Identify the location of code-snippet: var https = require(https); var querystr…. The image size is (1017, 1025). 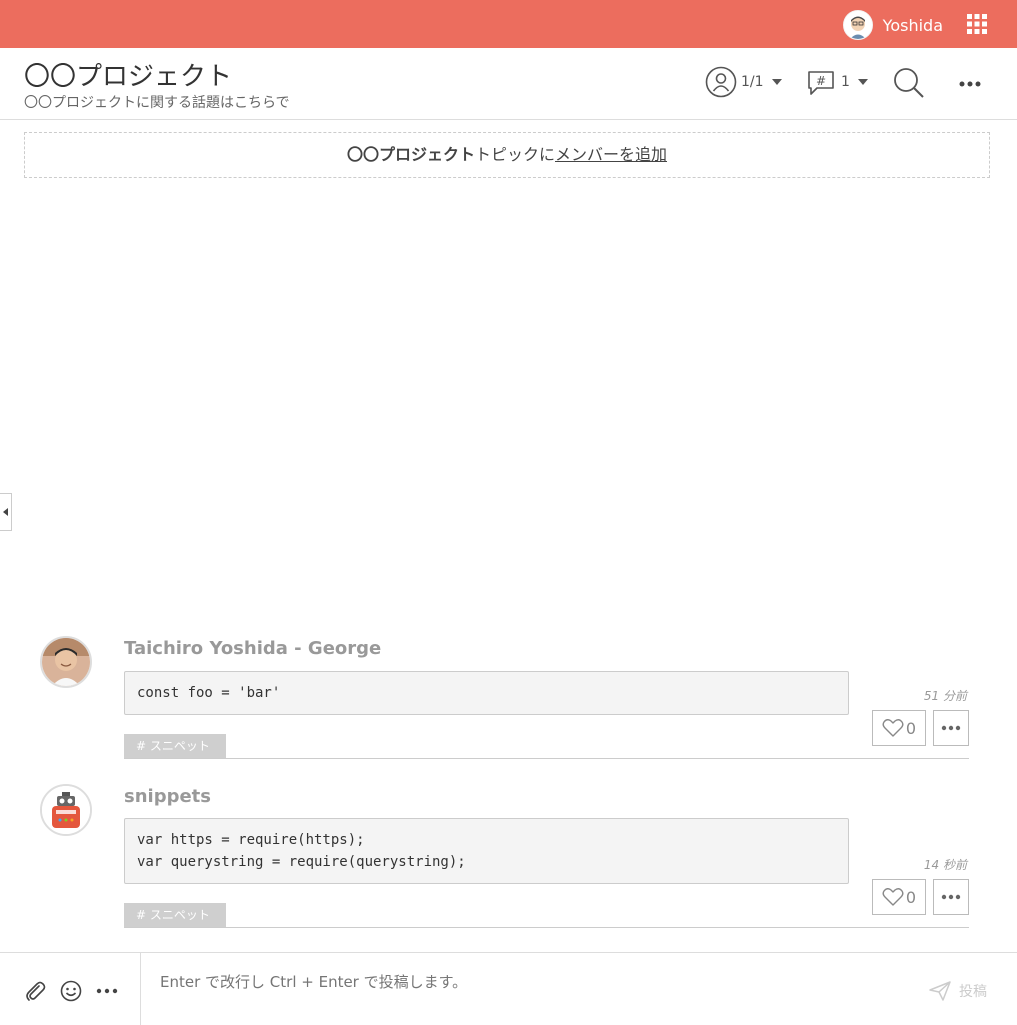
(486, 851).